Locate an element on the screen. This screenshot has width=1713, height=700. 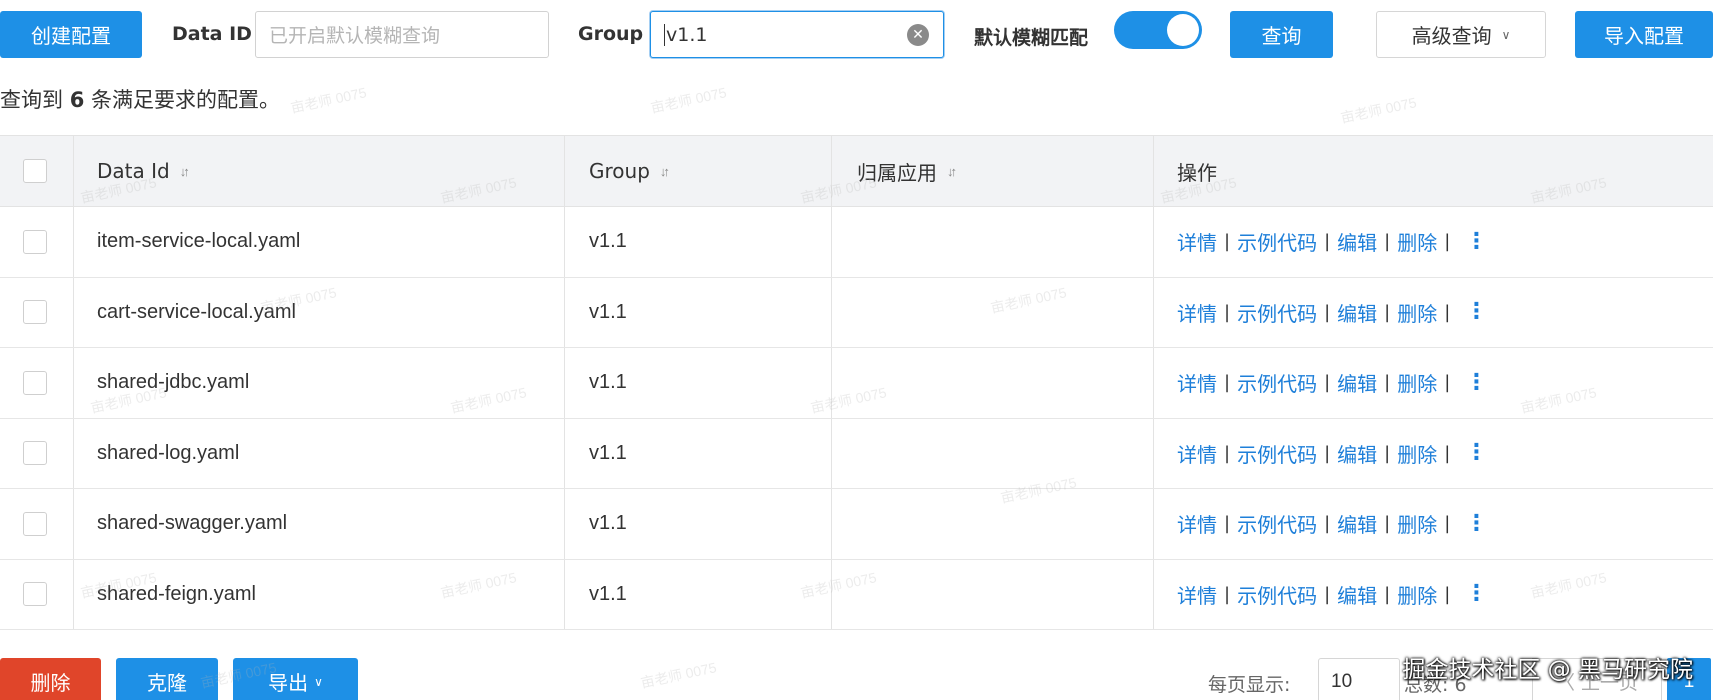
batch-delete-button: 删除 is located at coordinates (50, 679).